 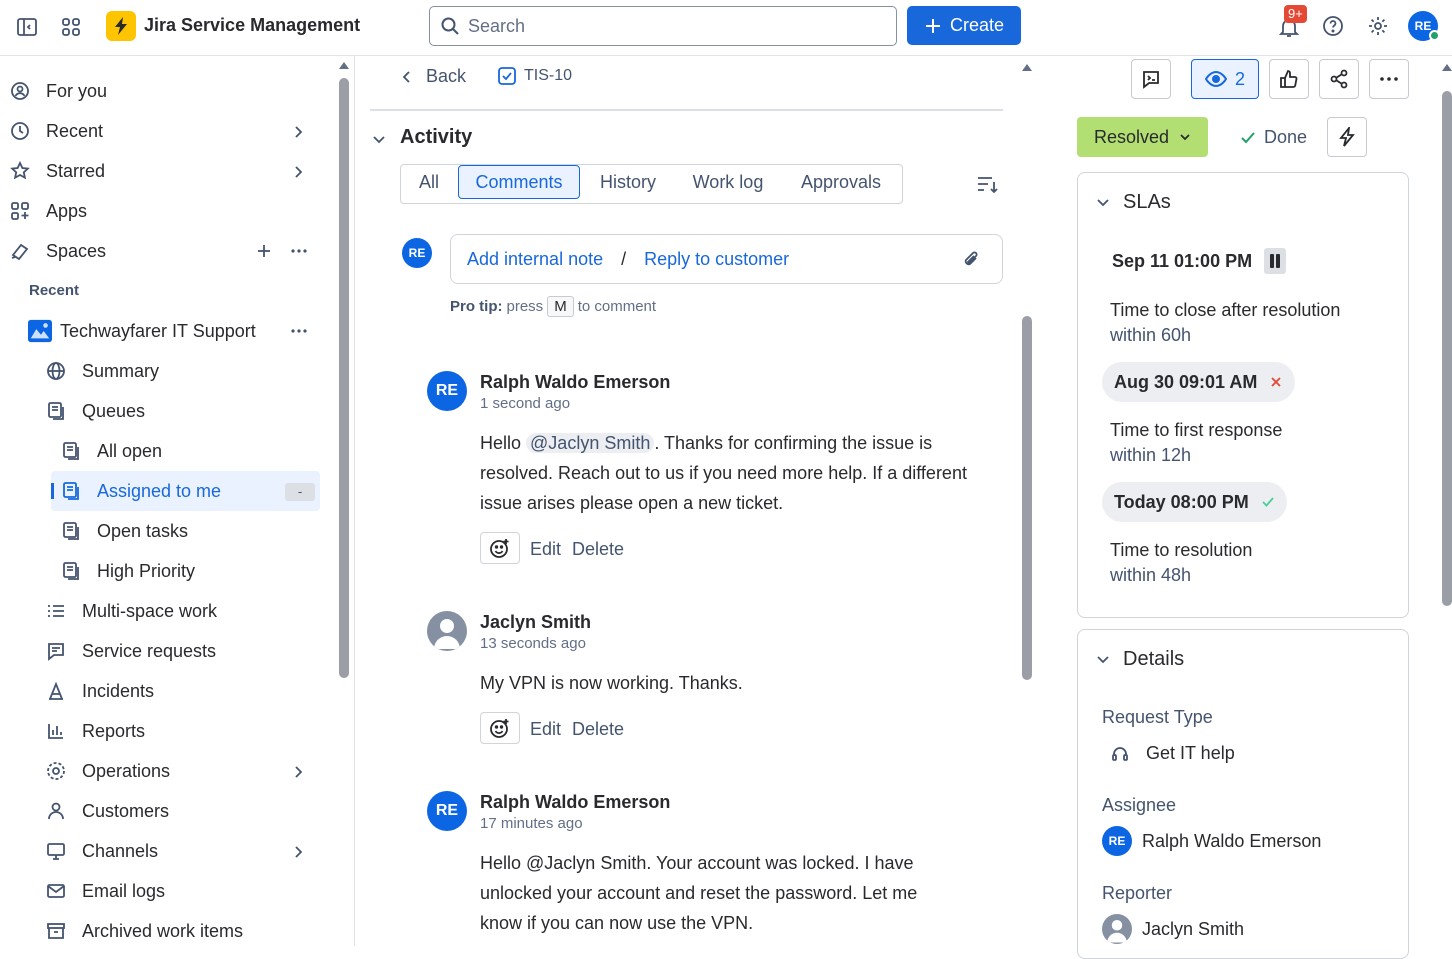 What do you see at coordinates (127, 571) in the screenshot?
I see `sidebar-item-high-priority: High Priority` at bounding box center [127, 571].